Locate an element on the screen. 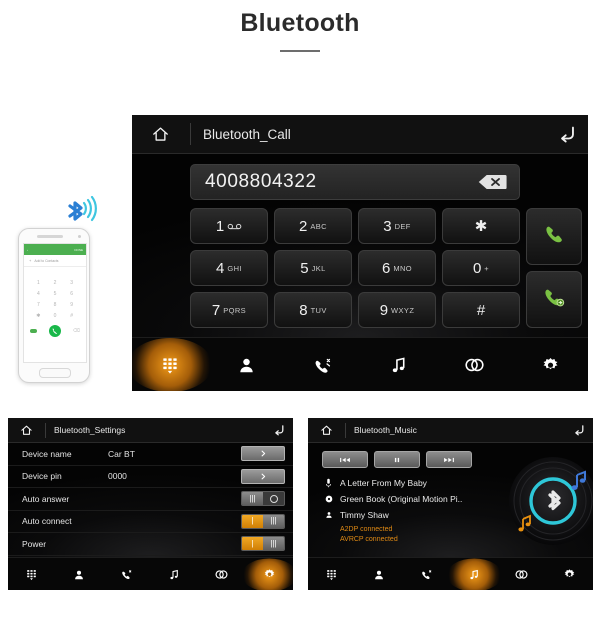 The height and width of the screenshot is (632, 600). key-4: 4 GHI is located at coordinates (229, 268).